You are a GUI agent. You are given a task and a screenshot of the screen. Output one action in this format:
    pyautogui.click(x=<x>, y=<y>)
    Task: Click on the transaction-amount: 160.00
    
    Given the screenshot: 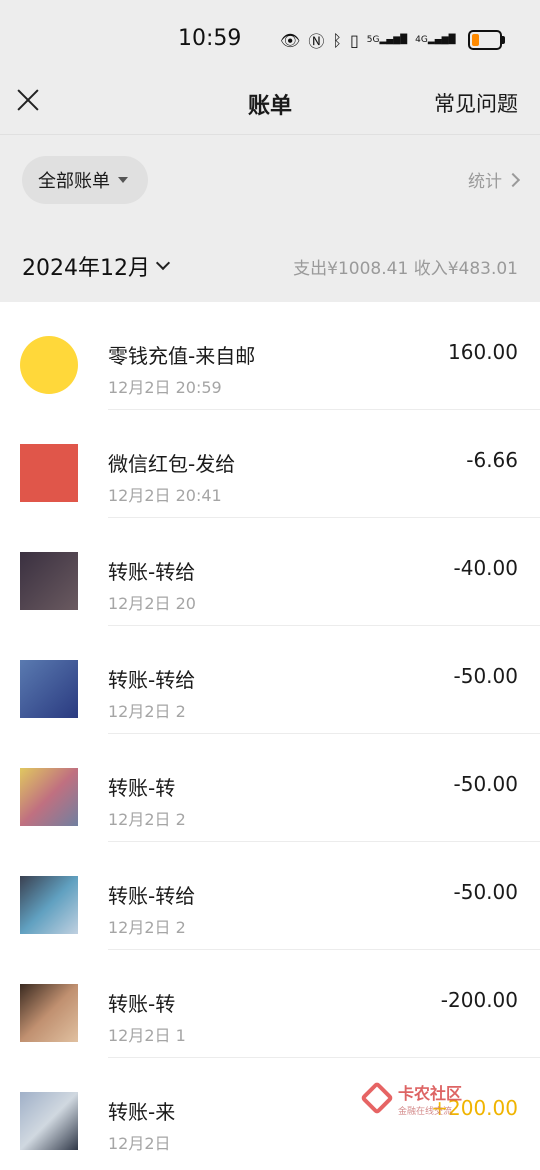 What is the action you would take?
    pyautogui.click(x=483, y=352)
    